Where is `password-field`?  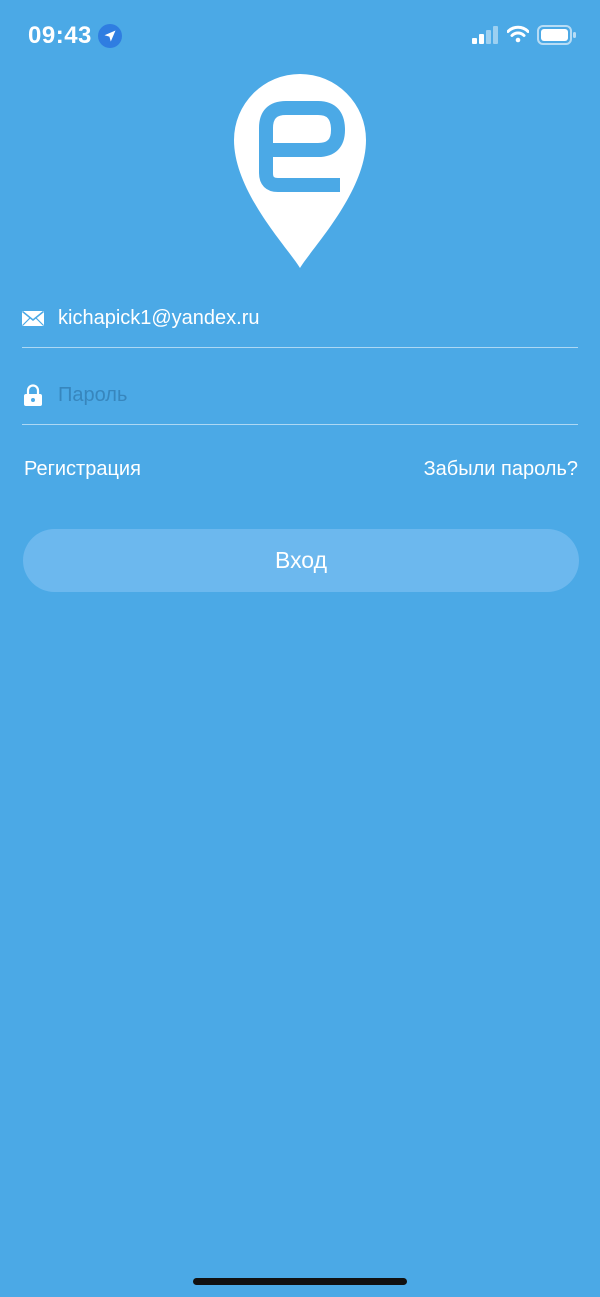 password-field is located at coordinates (300, 395).